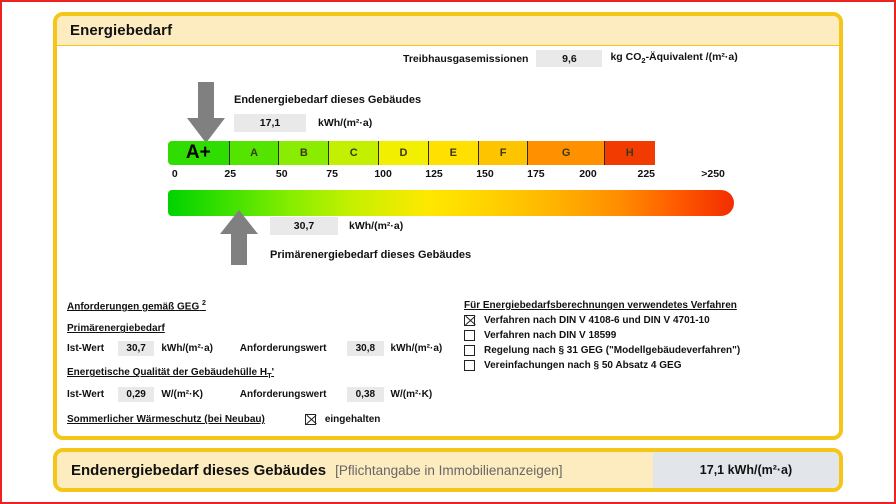 The height and width of the screenshot is (504, 896). What do you see at coordinates (713, 174) in the screenshot?
I see `scale-tick-label: >250` at bounding box center [713, 174].